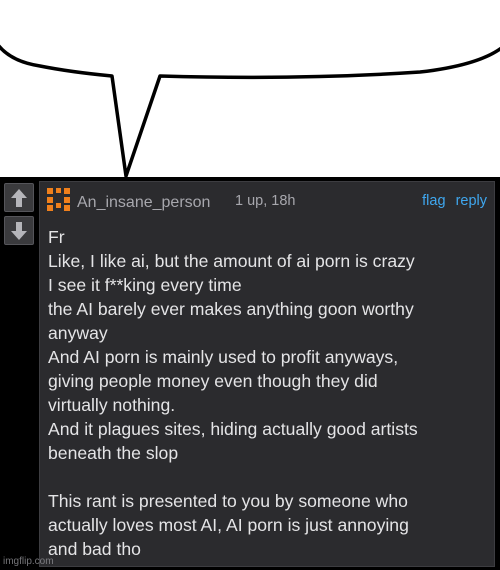 The width and height of the screenshot is (500, 570). I want to click on comment-line: anyway, so click(78, 333).